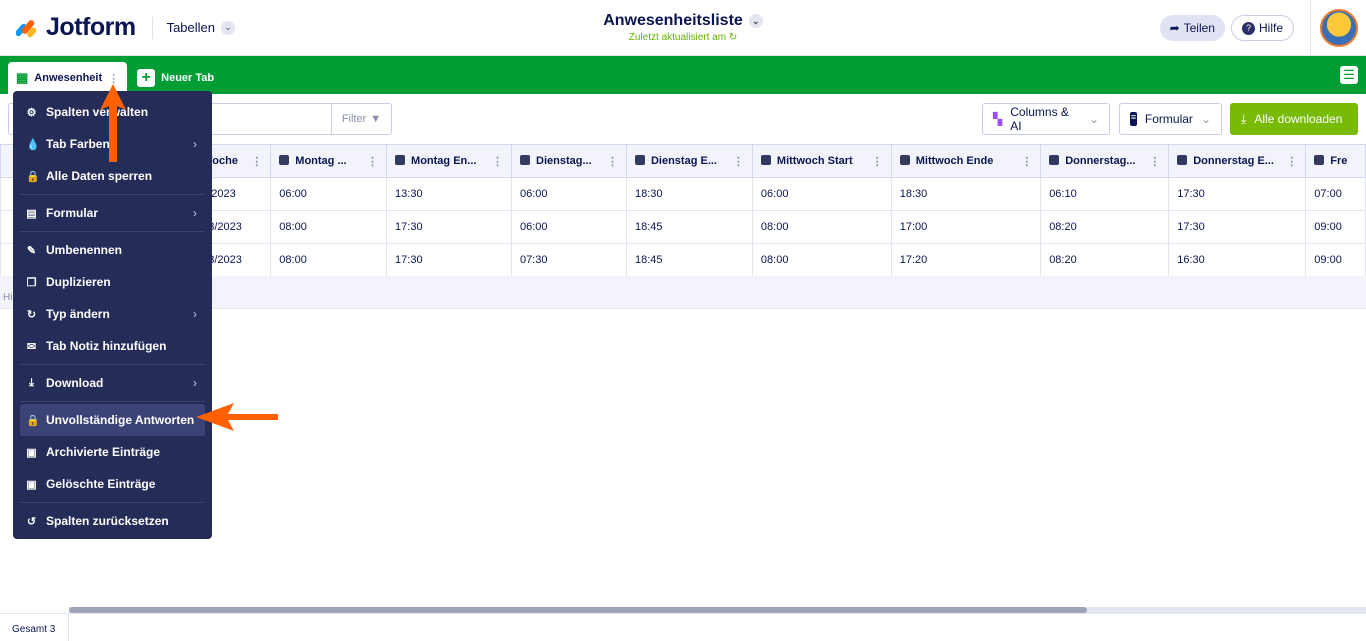  I want to click on menu-item-label: Download, so click(75, 383).